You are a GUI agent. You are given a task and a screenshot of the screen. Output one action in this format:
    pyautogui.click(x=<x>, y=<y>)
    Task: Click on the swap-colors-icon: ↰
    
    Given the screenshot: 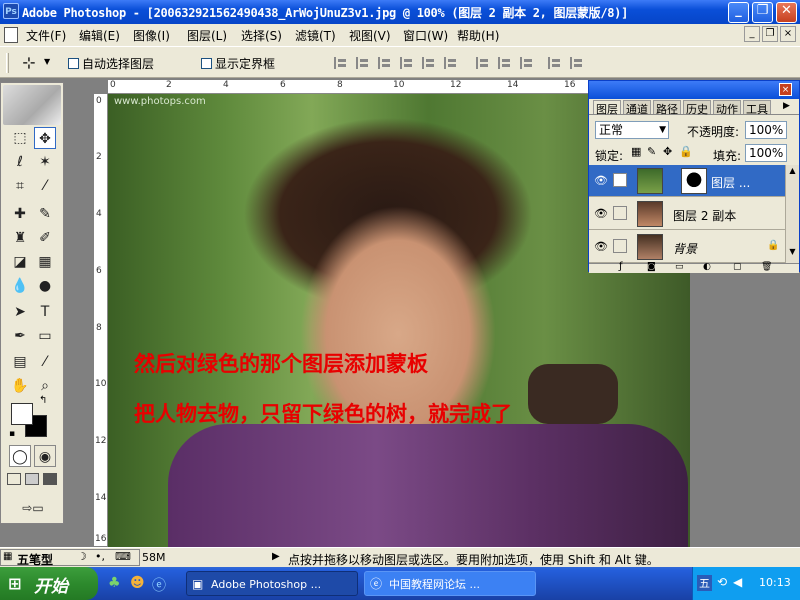 What is the action you would take?
    pyautogui.click(x=43, y=400)
    